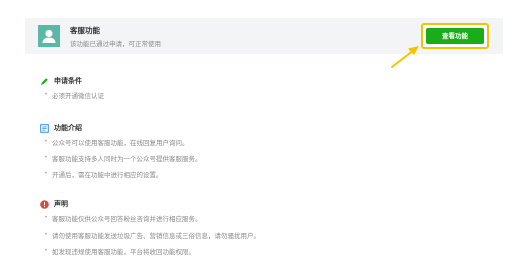 The height and width of the screenshot is (264, 513). Describe the element at coordinates (49, 36) in the screenshot. I see `customer-service-icon` at that location.